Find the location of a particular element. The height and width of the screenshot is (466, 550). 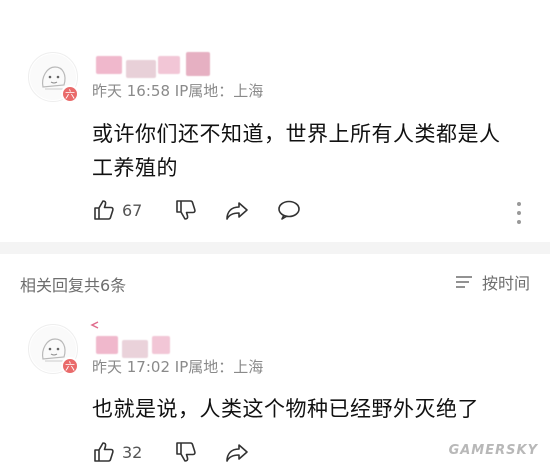

comment-text: 也就是说，人类这个物种已经野外灭绝了 is located at coordinates (285, 409).